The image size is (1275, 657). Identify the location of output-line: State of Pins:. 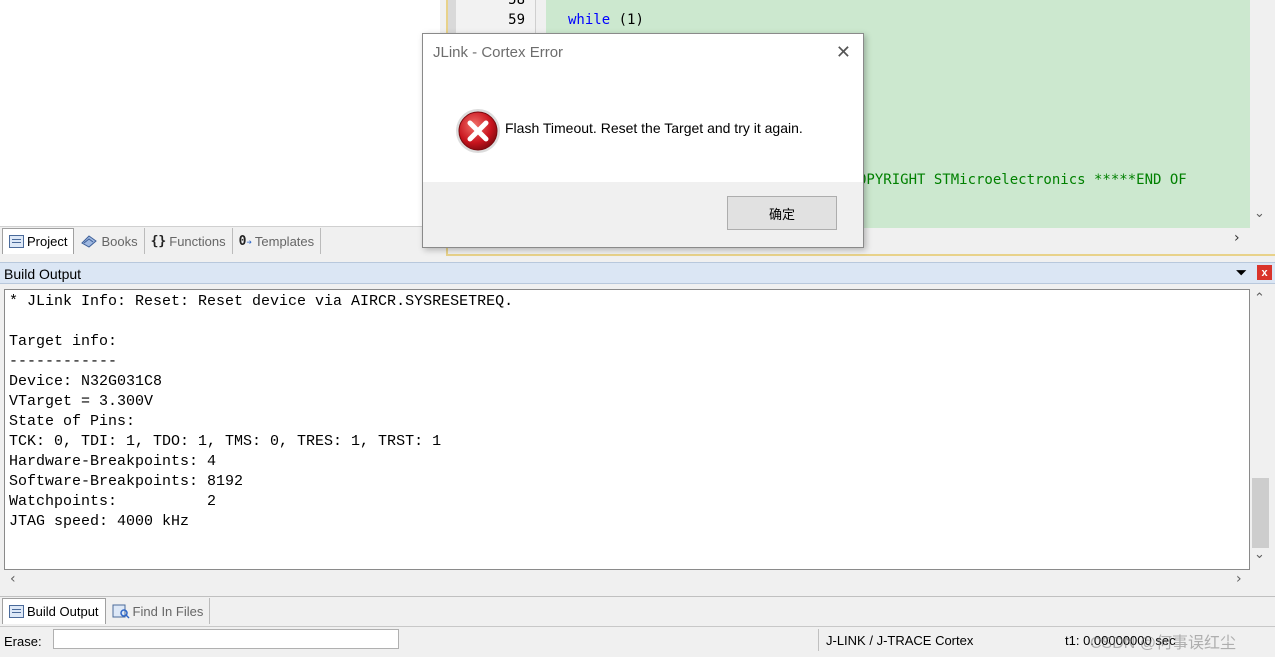
(72, 421).